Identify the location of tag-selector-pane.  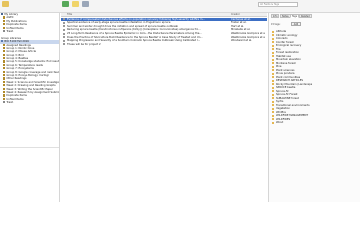
(29, 174).